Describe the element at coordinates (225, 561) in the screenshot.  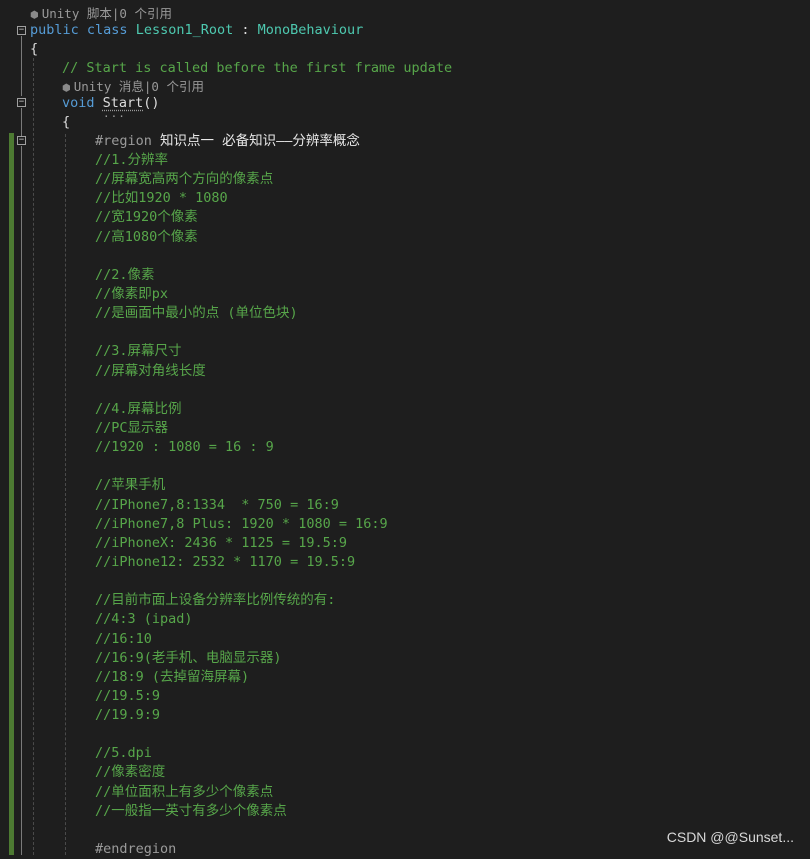
I see `comment-line: //iPhone12: 2532 * 1170 = 19.5:9` at that location.